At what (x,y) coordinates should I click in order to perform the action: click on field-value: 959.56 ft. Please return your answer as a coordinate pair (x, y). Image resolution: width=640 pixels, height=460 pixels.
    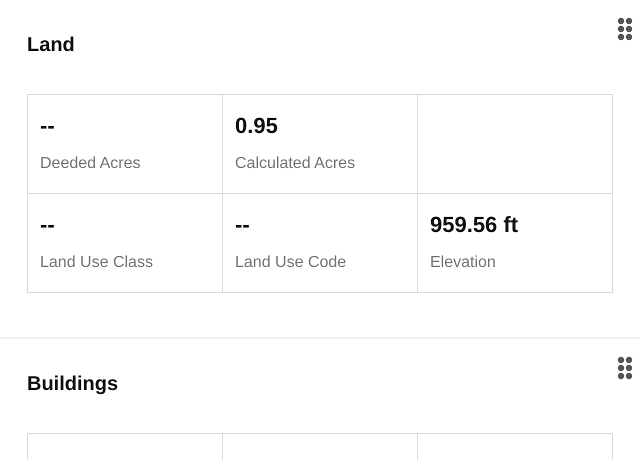
    Looking at the image, I should click on (475, 225).